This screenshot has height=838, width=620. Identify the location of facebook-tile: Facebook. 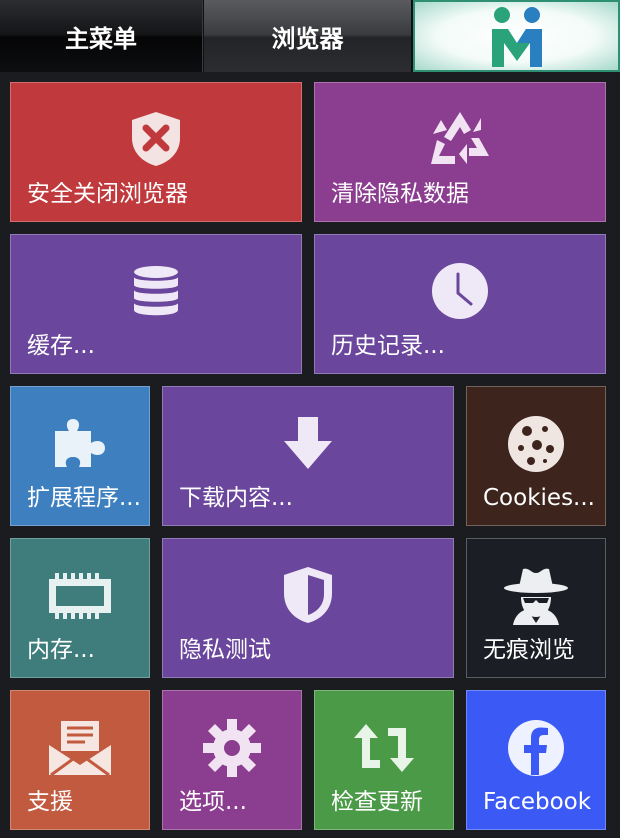
(536, 760).